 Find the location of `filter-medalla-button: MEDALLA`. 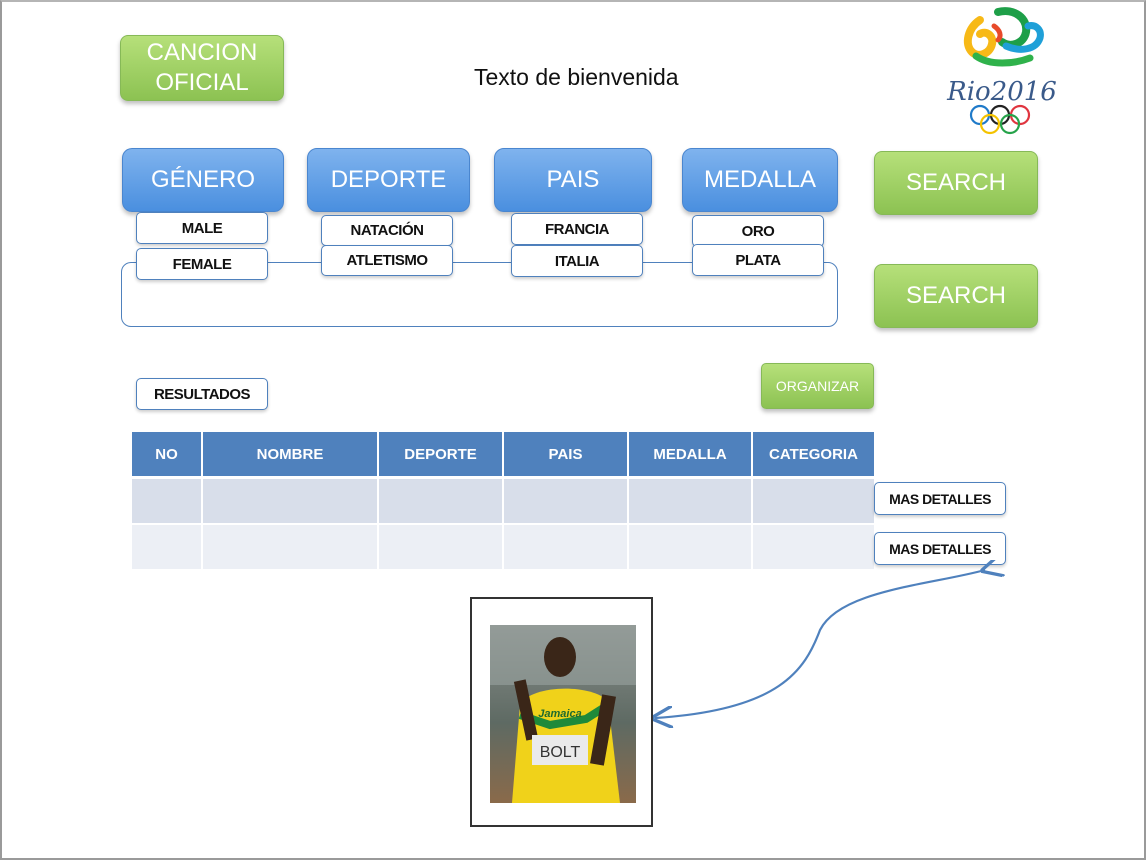

filter-medalla-button: MEDALLA is located at coordinates (760, 180).